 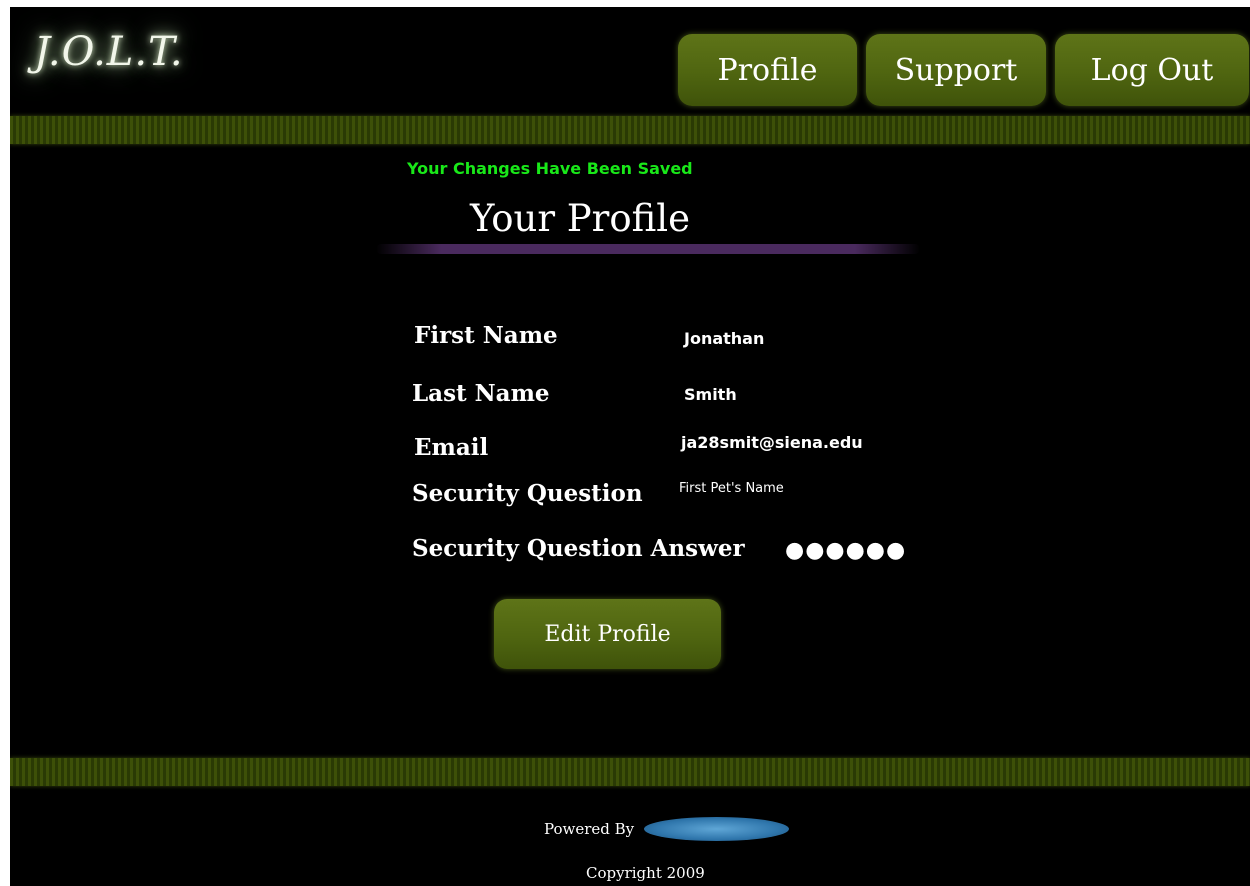 What do you see at coordinates (527, 493) in the screenshot?
I see `security-question-label: Security Question` at bounding box center [527, 493].